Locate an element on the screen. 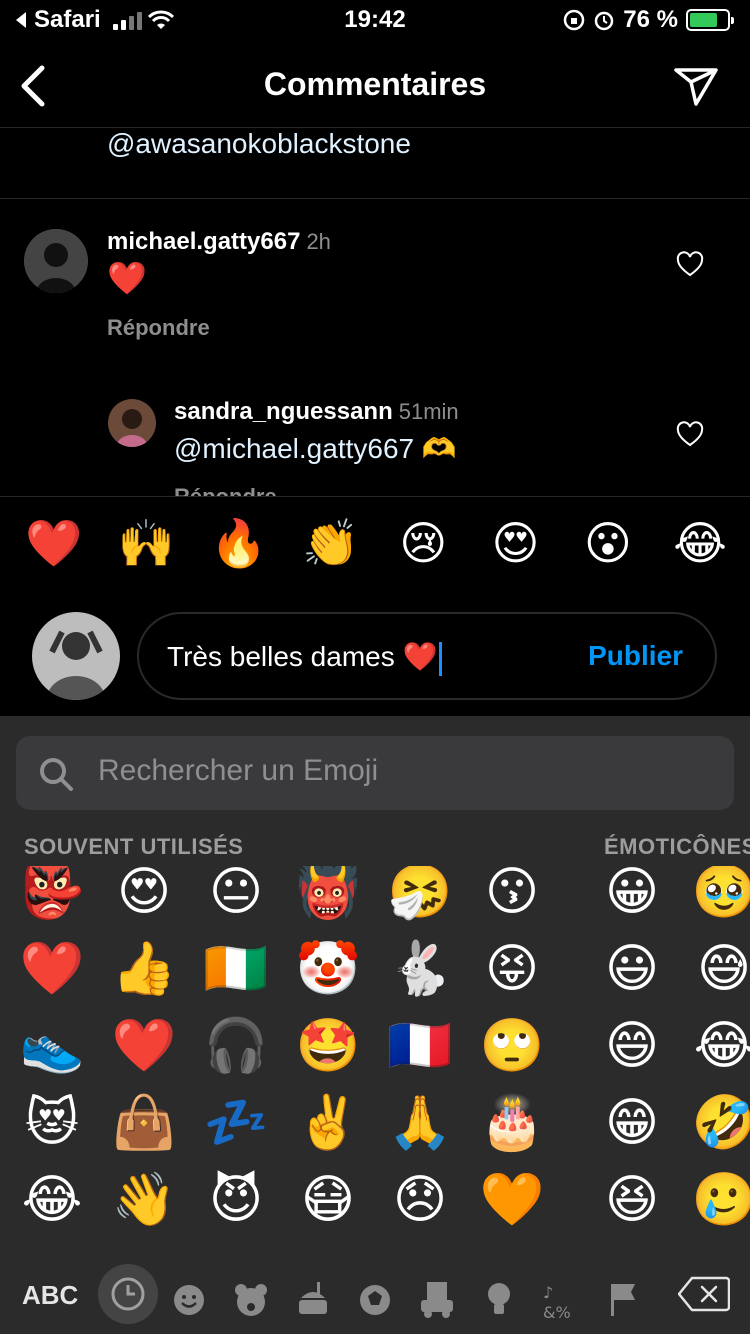 The width and height of the screenshot is (750, 1334). reaction-emoji: 👏 is located at coordinates (331, 543).